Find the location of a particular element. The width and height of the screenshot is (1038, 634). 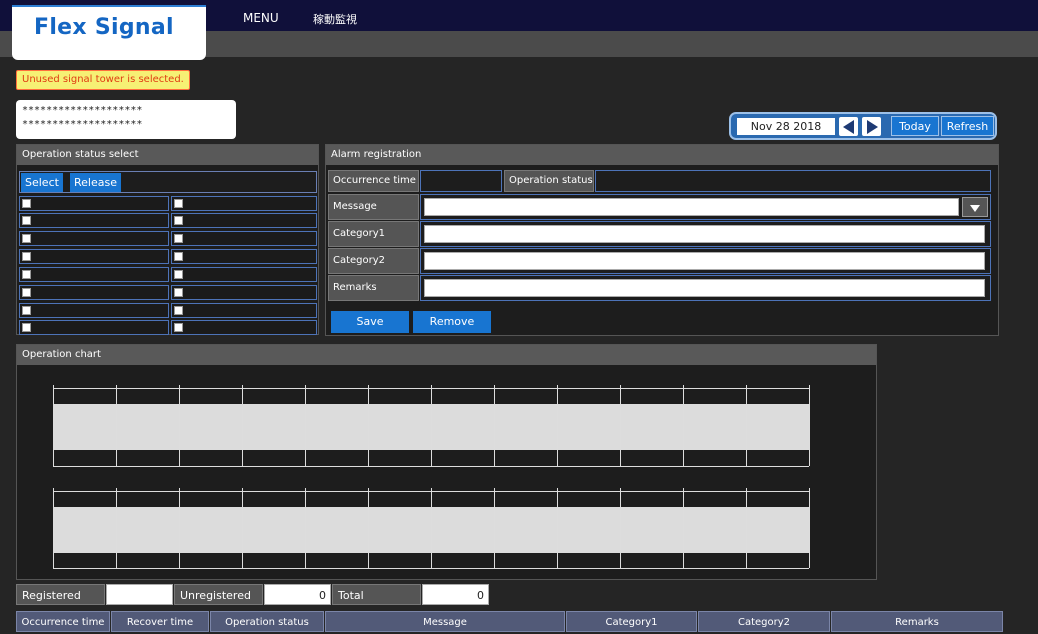

category2-input is located at coordinates (704, 261).